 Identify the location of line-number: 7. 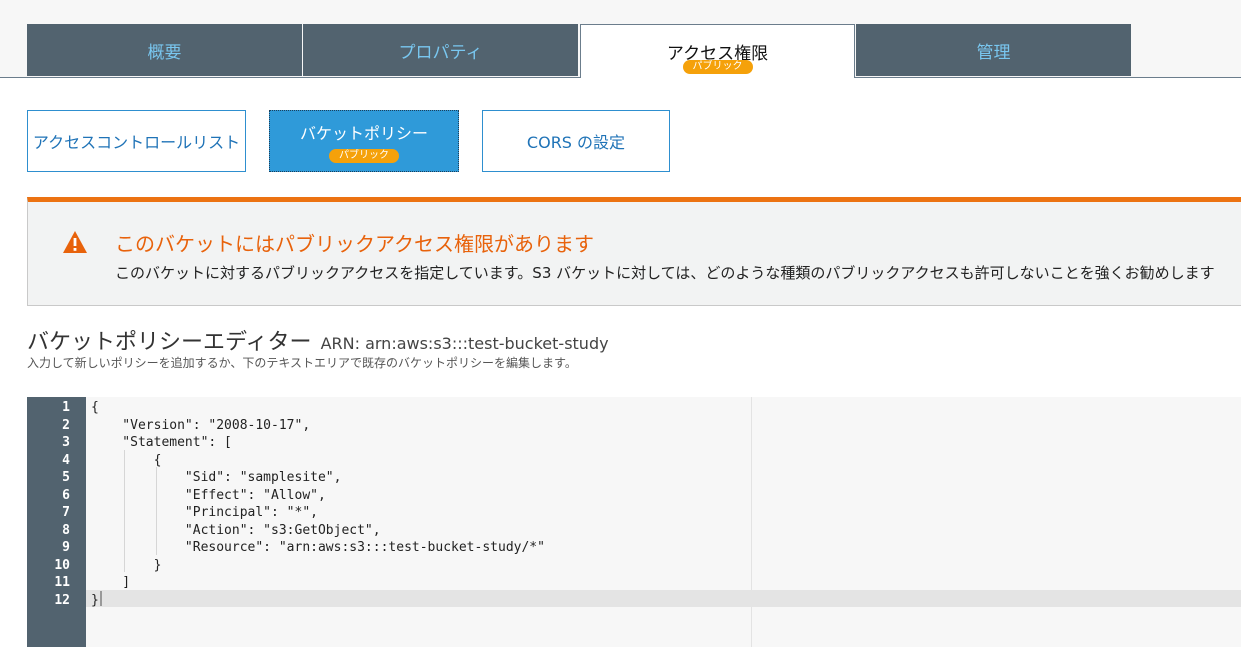
(66, 512).